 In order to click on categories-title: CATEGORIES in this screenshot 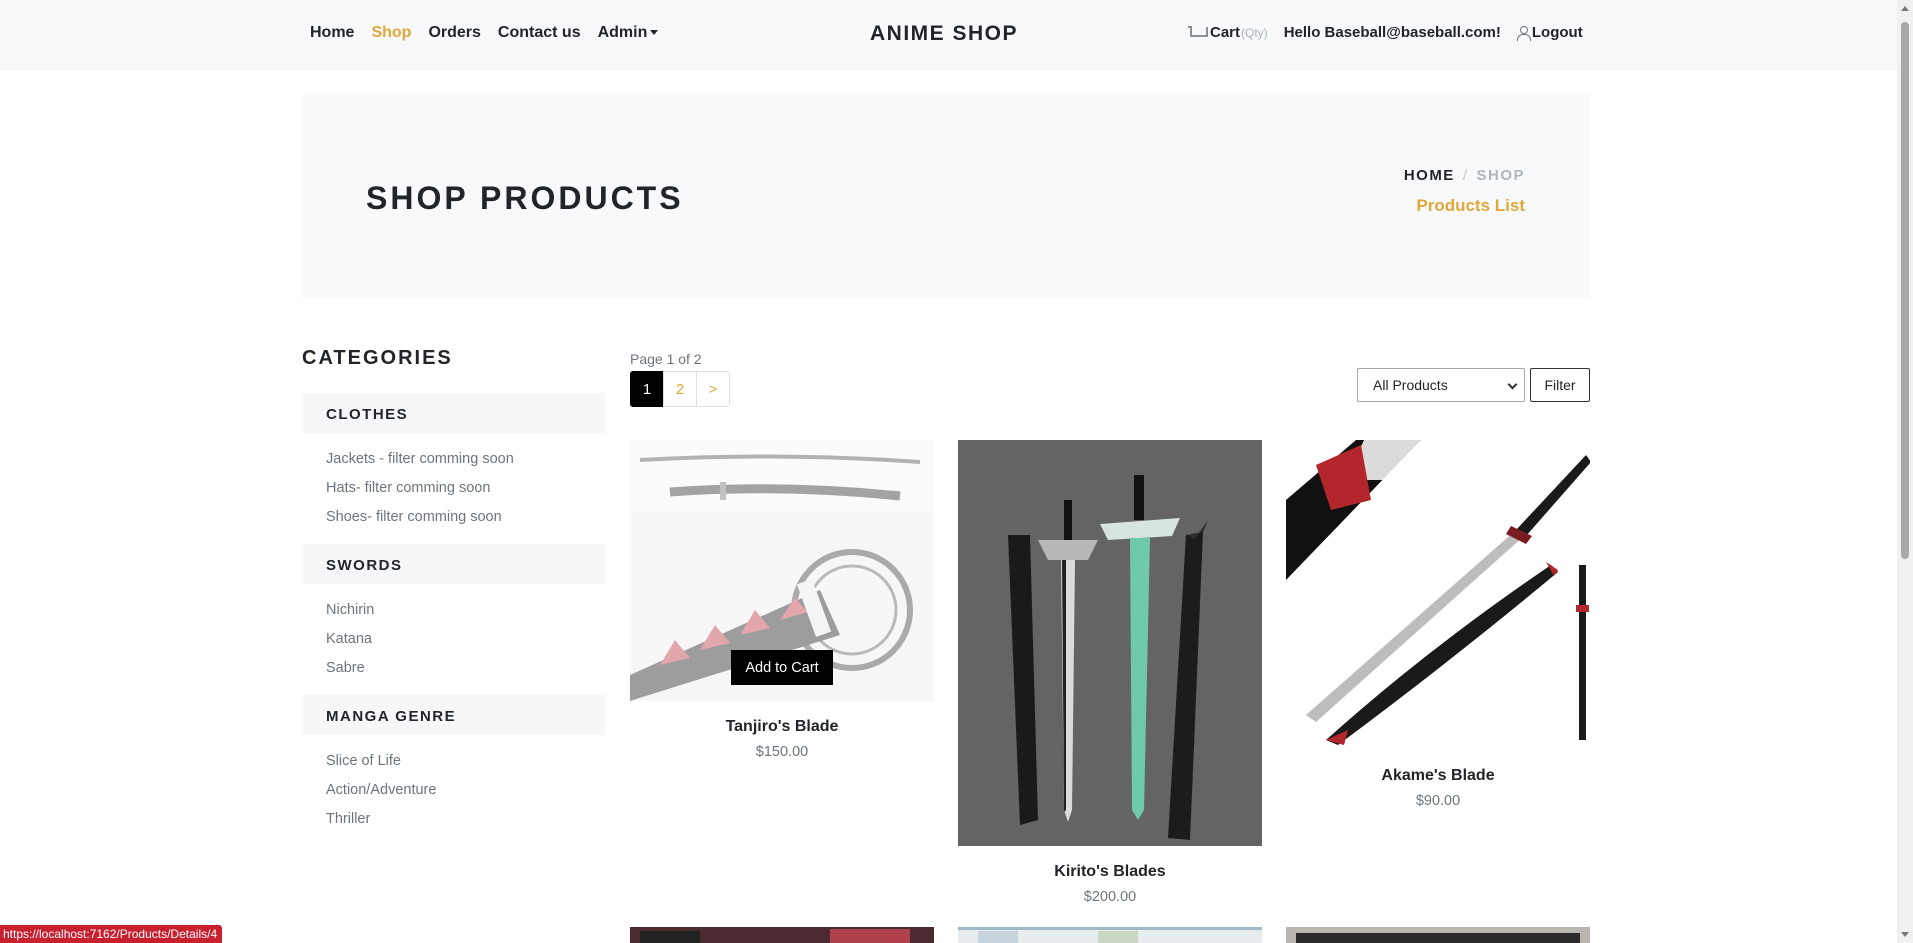, I will do `click(377, 358)`.